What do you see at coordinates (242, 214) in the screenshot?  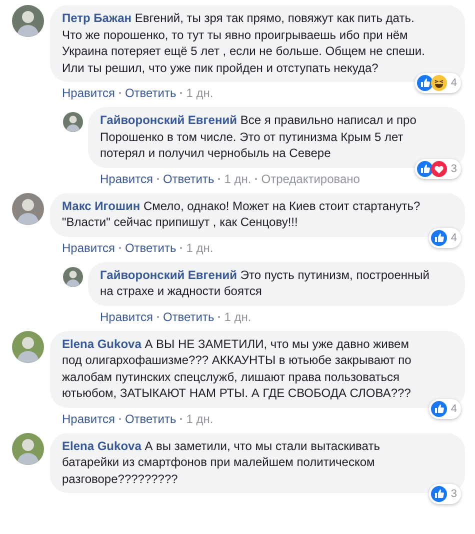 I see `comment-text: Макс Игошин Смело, однако! Может на Киев стоит стартануть? "Власти" сейчас припишут , как Сенцову!!!` at bounding box center [242, 214].